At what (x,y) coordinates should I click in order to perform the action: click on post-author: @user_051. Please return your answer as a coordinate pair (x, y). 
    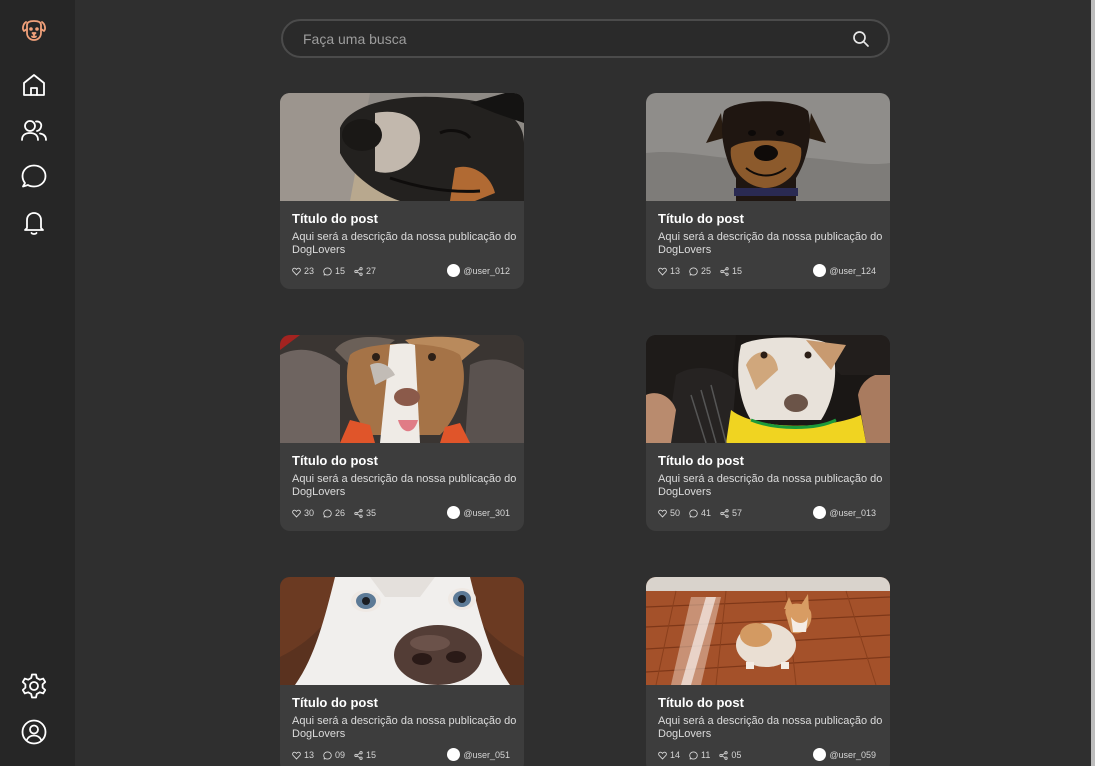
    Looking at the image, I should click on (478, 754).